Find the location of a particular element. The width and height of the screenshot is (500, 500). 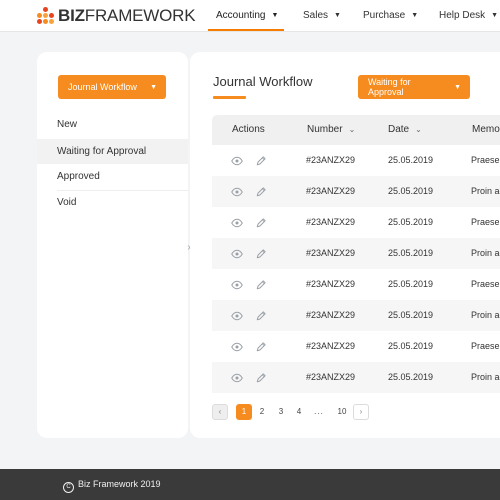

page-button-1: 1 is located at coordinates (244, 412).